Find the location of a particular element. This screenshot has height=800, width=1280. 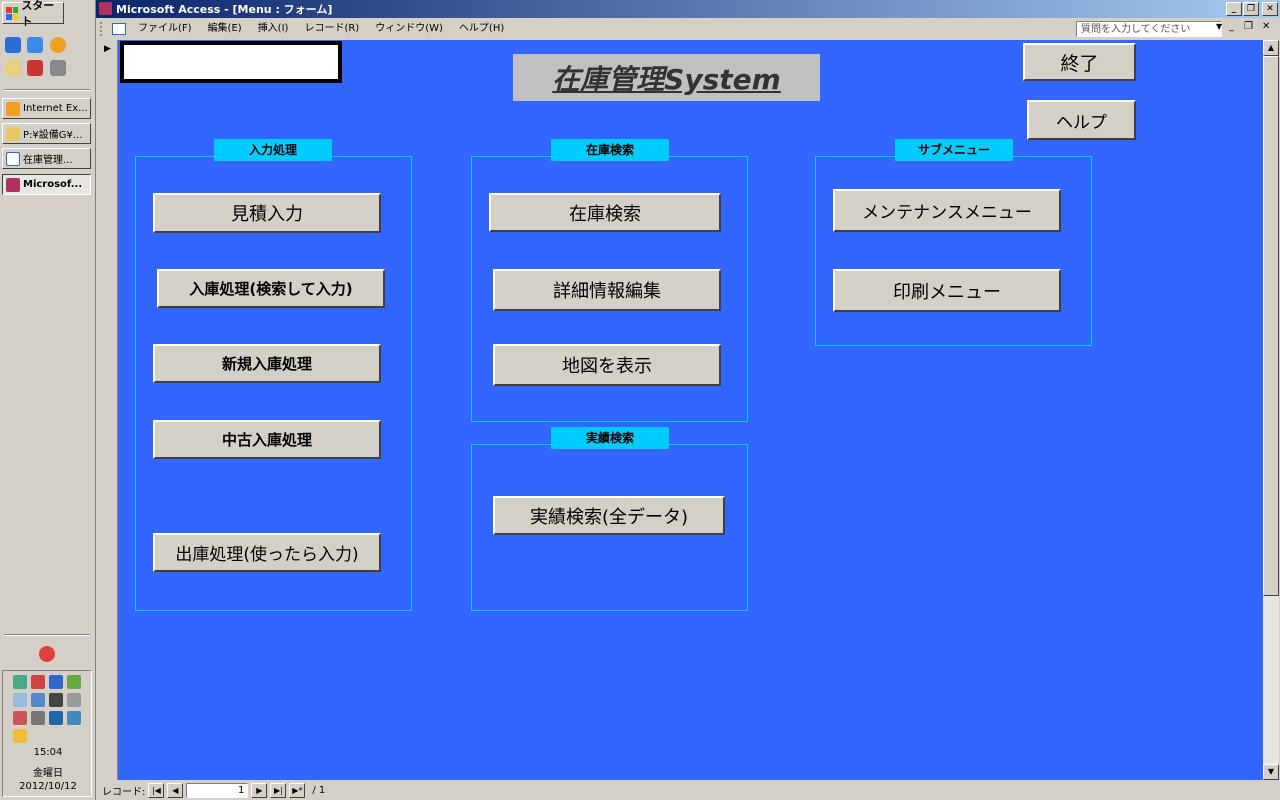

tools-quicklaunch-icon is located at coordinates (58, 68).